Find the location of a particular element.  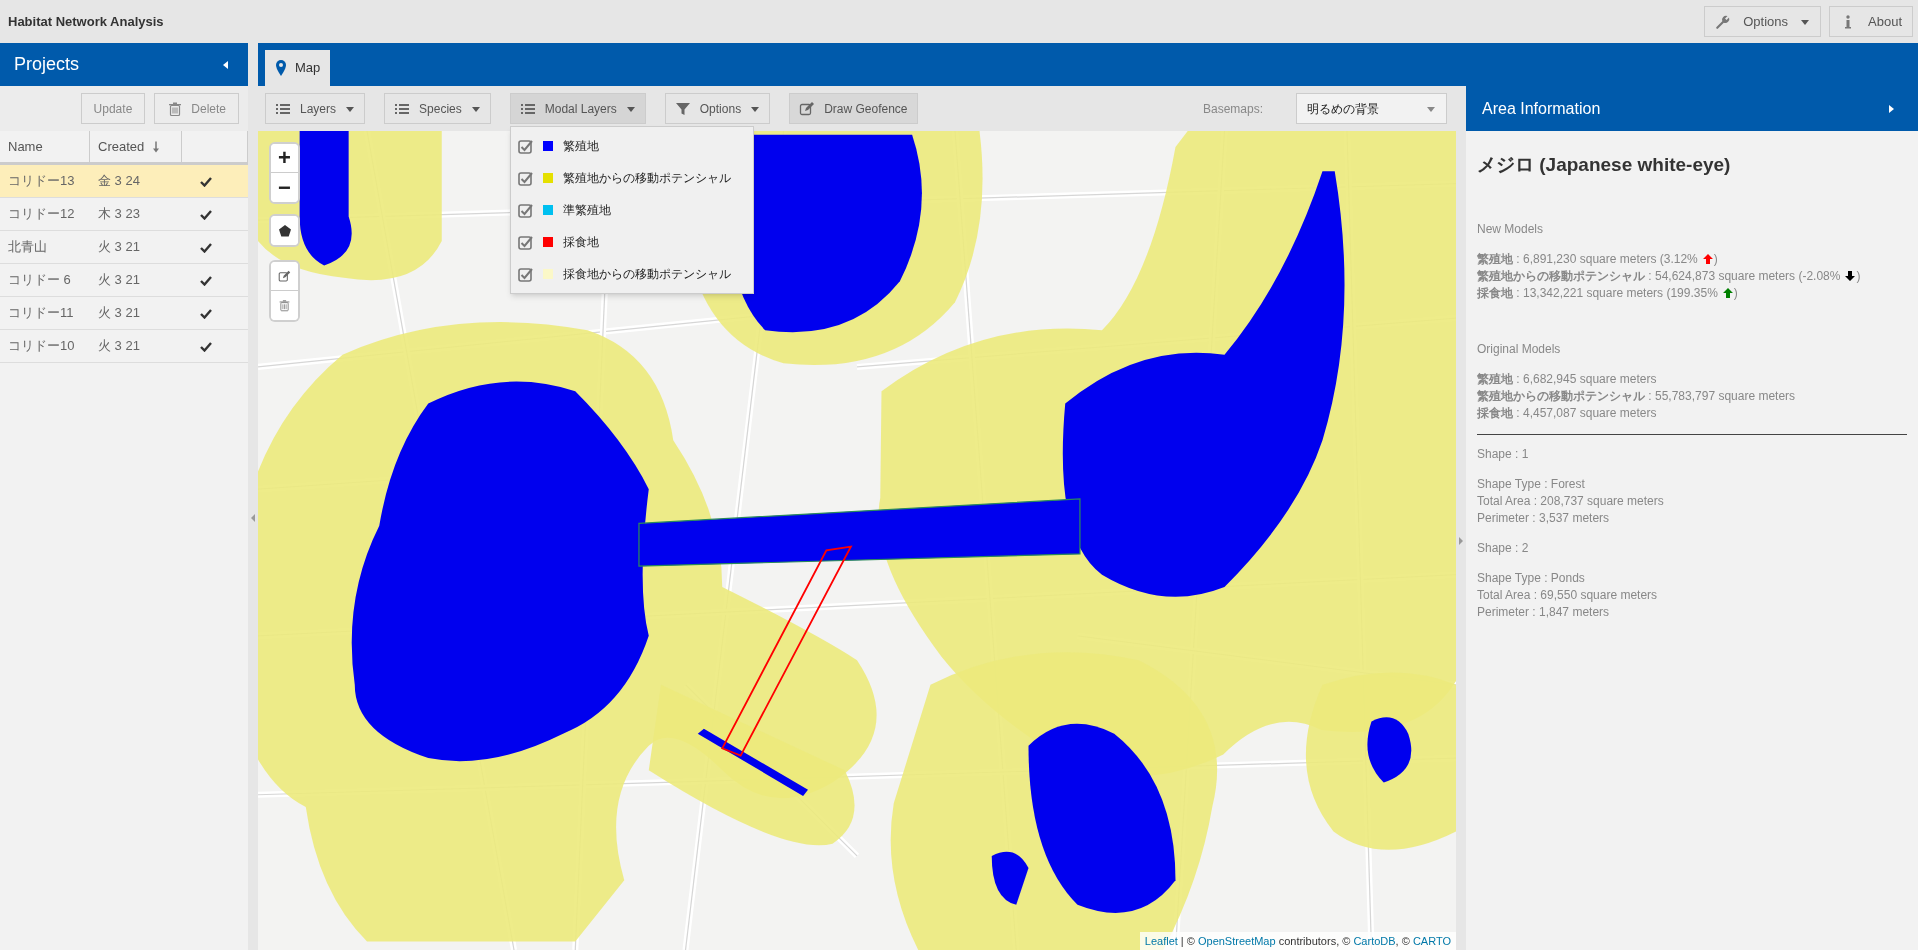

layer-label: 採食地 is located at coordinates (580, 242).